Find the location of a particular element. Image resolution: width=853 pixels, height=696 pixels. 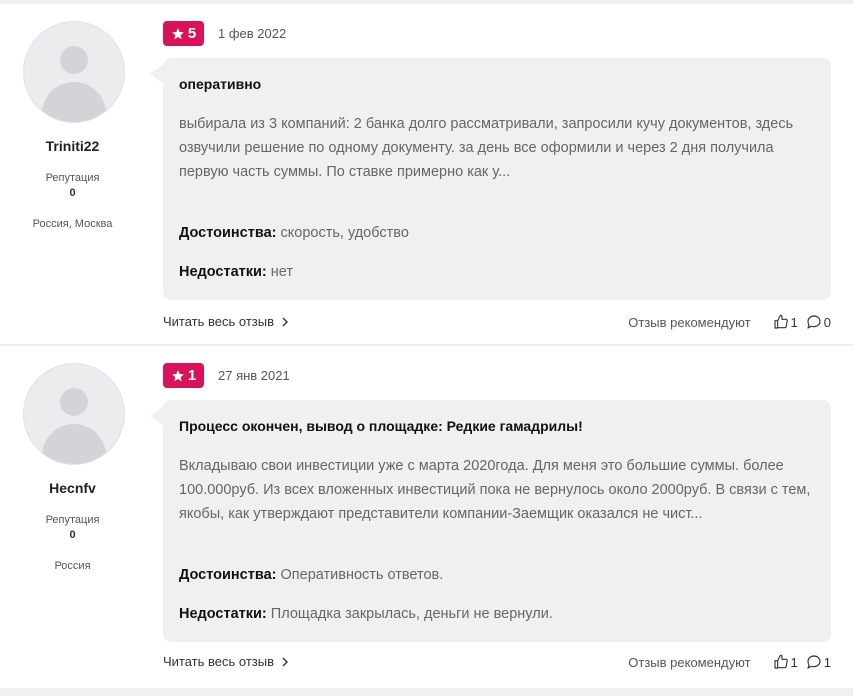

comment-button: 0 is located at coordinates (818, 322).